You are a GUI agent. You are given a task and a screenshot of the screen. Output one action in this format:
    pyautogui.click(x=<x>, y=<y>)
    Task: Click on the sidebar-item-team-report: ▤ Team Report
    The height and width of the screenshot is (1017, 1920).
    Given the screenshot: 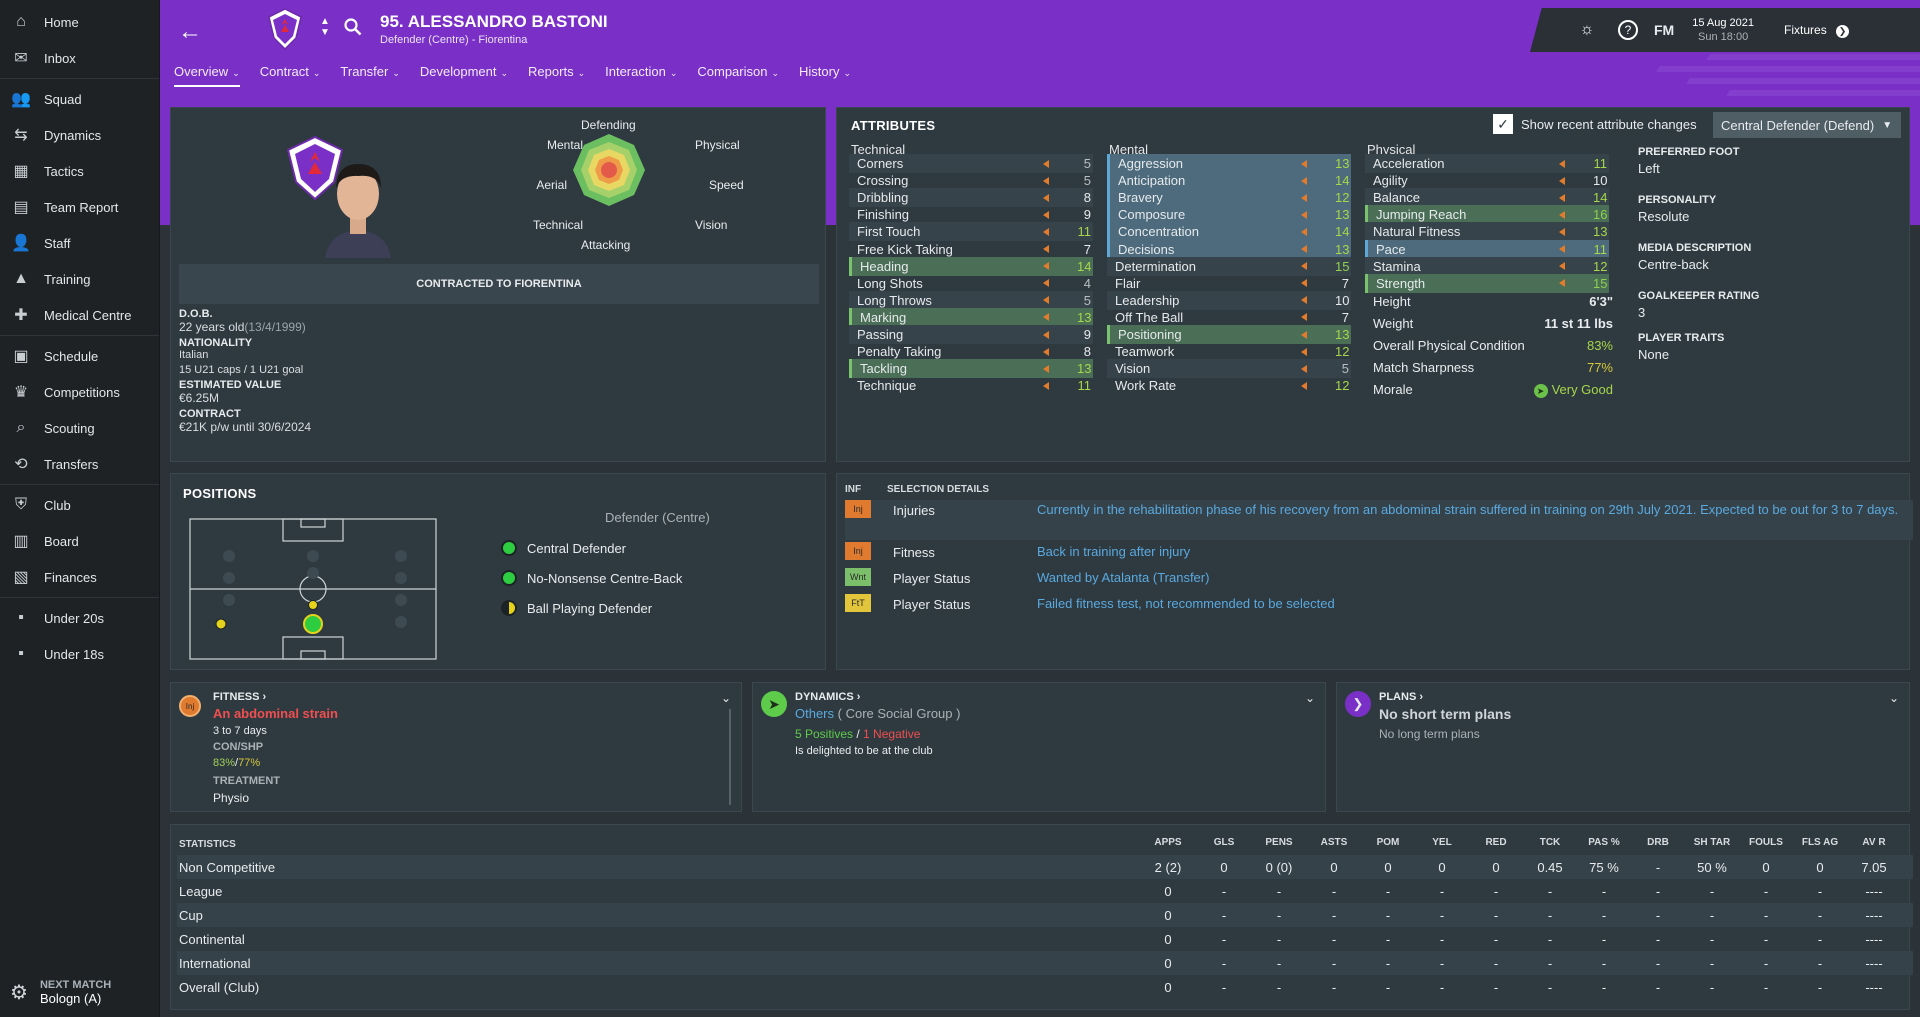 What is the action you would take?
    pyautogui.click(x=79, y=207)
    